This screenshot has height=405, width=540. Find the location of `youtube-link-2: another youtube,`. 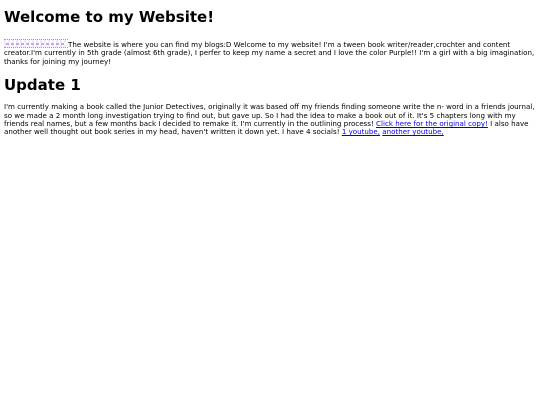

youtube-link-2: another youtube, is located at coordinates (412, 131).